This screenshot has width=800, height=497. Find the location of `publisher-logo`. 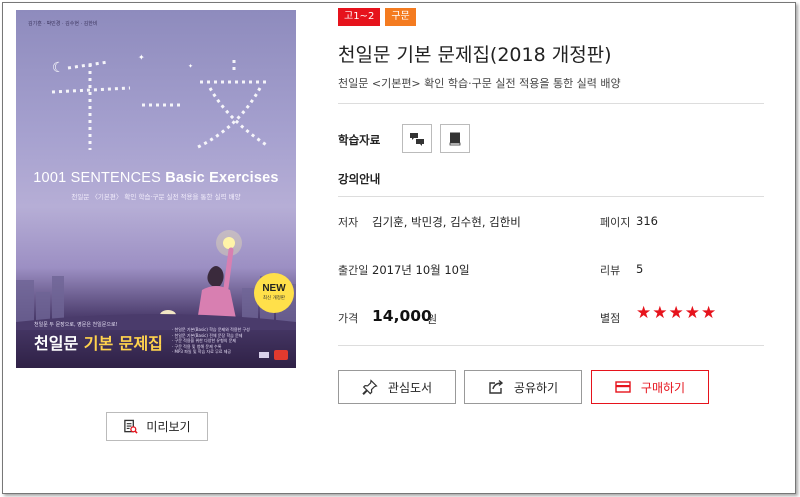

publisher-logo is located at coordinates (281, 355).